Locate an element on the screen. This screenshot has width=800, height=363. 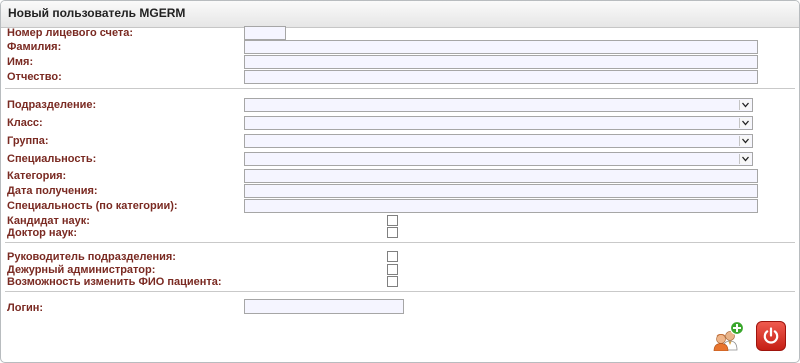
login-input is located at coordinates (324, 306).